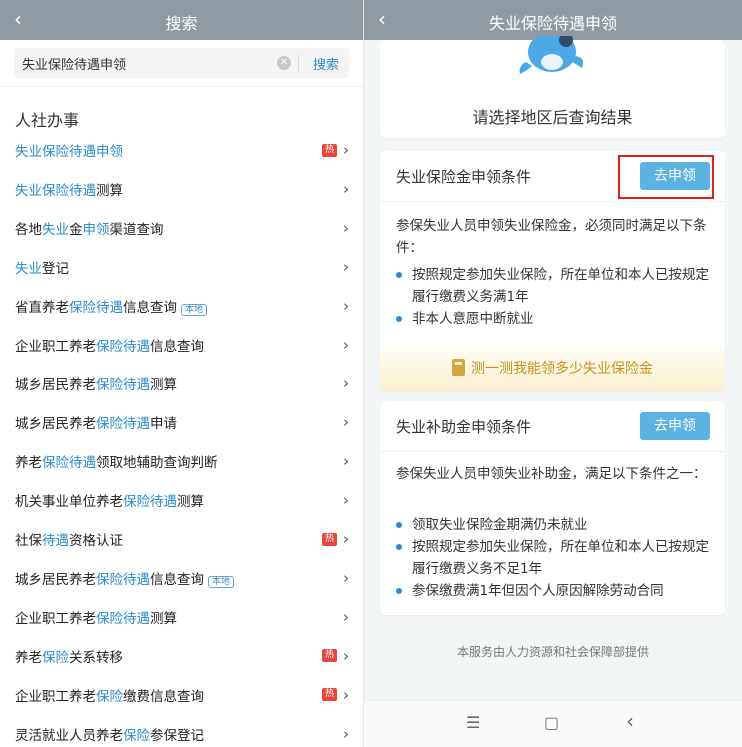 This screenshot has height=747, width=742. I want to click on list-item-label: 灵活就业人员养老保险参保登记, so click(109, 735).